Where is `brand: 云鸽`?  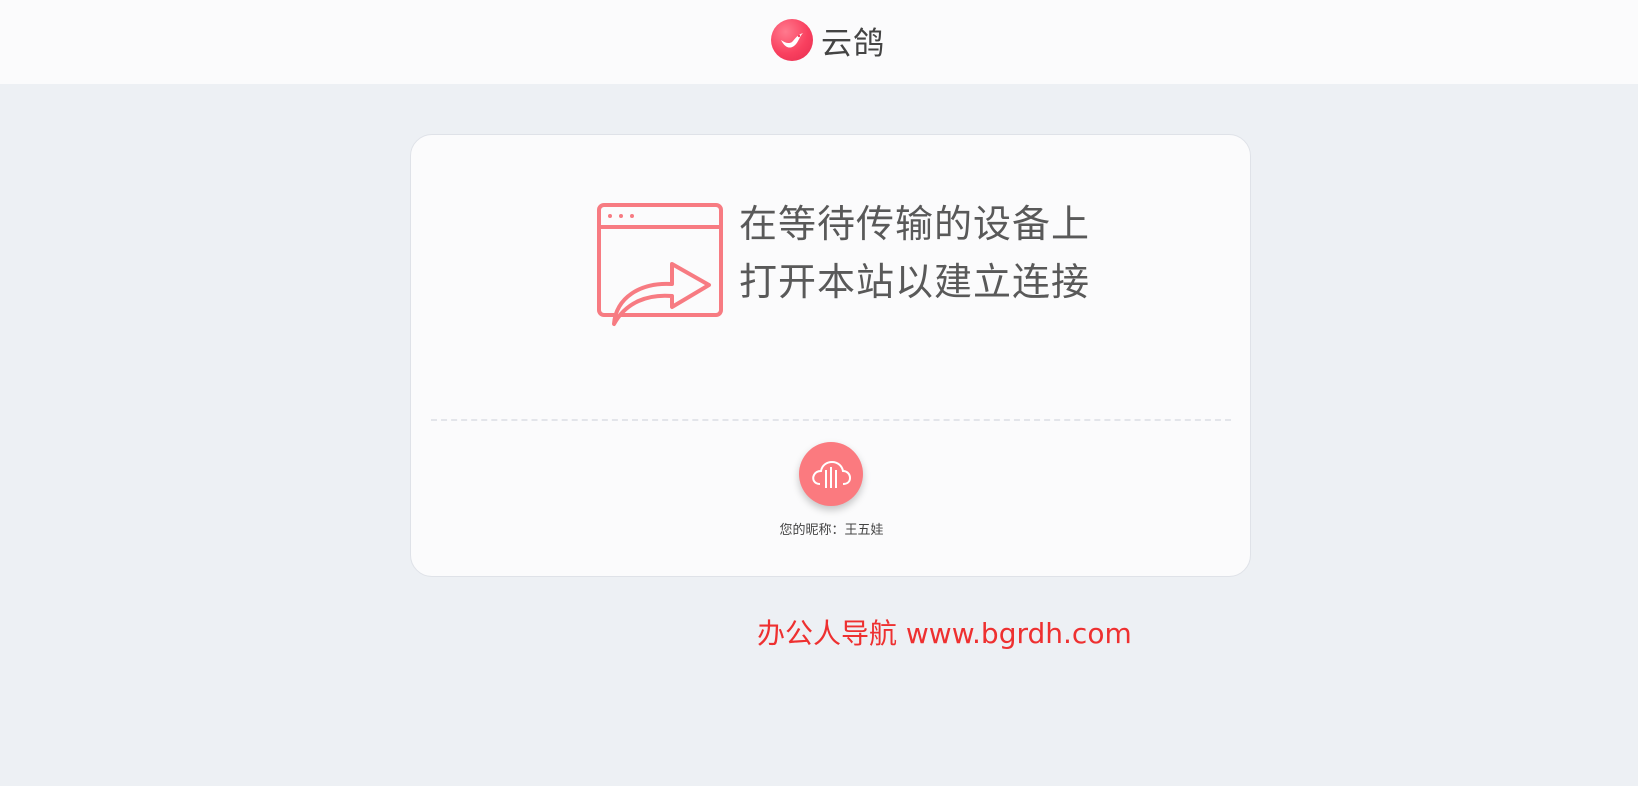 brand: 云鸽 is located at coordinates (828, 40).